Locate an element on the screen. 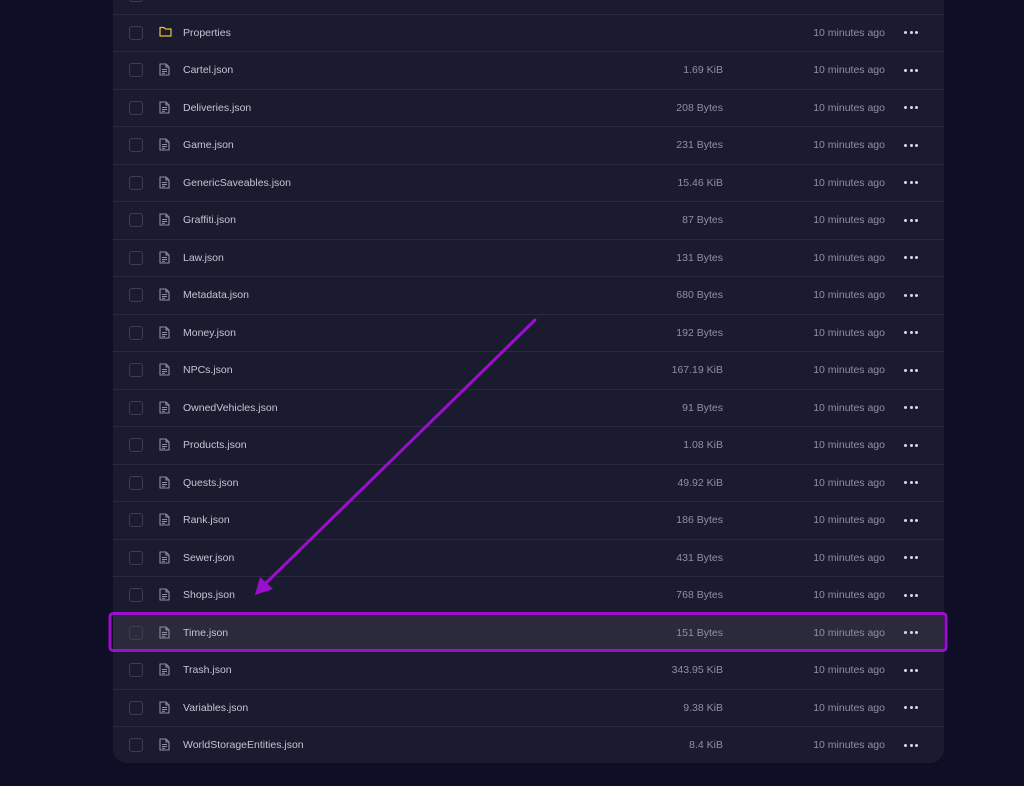  file-row: Properties 10 minutes ago is located at coordinates (528, 33).